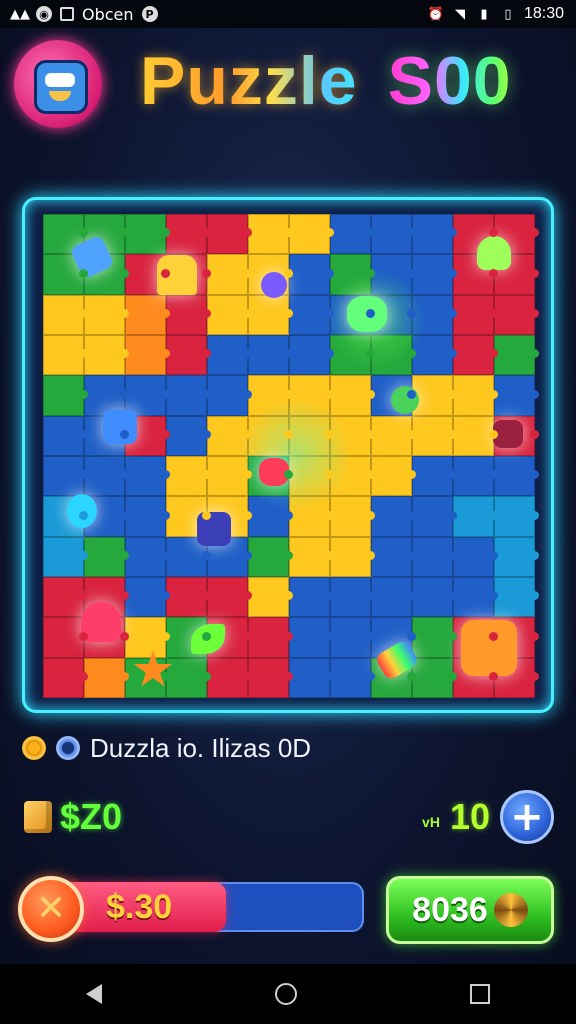 This screenshot has height=1024, width=576. I want to click on add-lives-button: +, so click(527, 817).